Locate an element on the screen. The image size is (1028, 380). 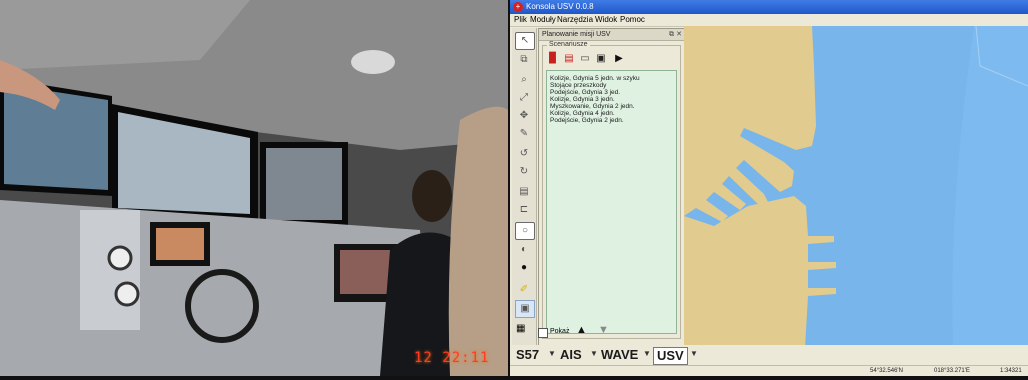
longitude-readout: 018°33.271'E is located at coordinates (952, 371).